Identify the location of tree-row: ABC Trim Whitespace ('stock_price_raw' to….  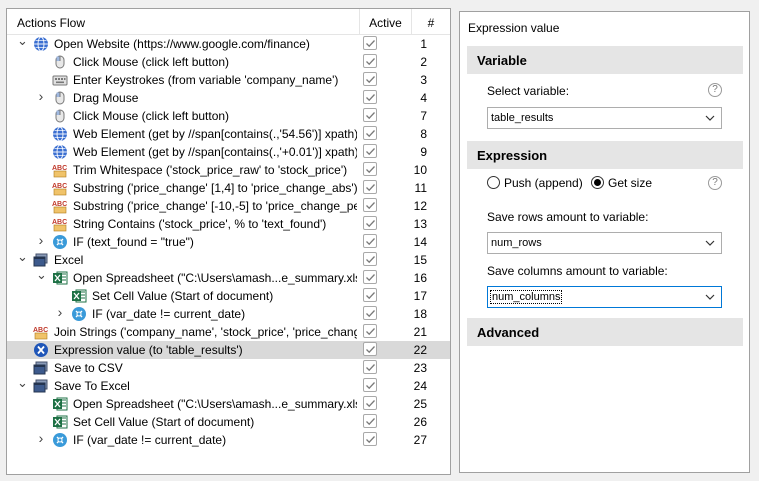
(228, 170).